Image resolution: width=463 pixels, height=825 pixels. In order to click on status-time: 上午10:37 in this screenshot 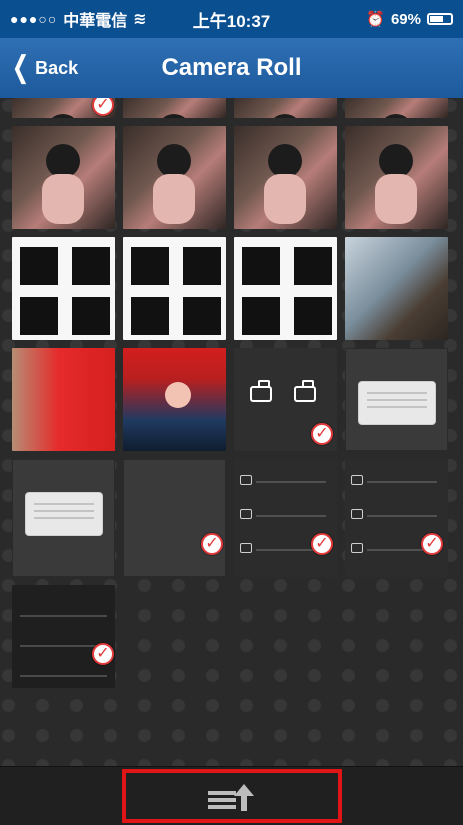, I will do `click(231, 21)`.